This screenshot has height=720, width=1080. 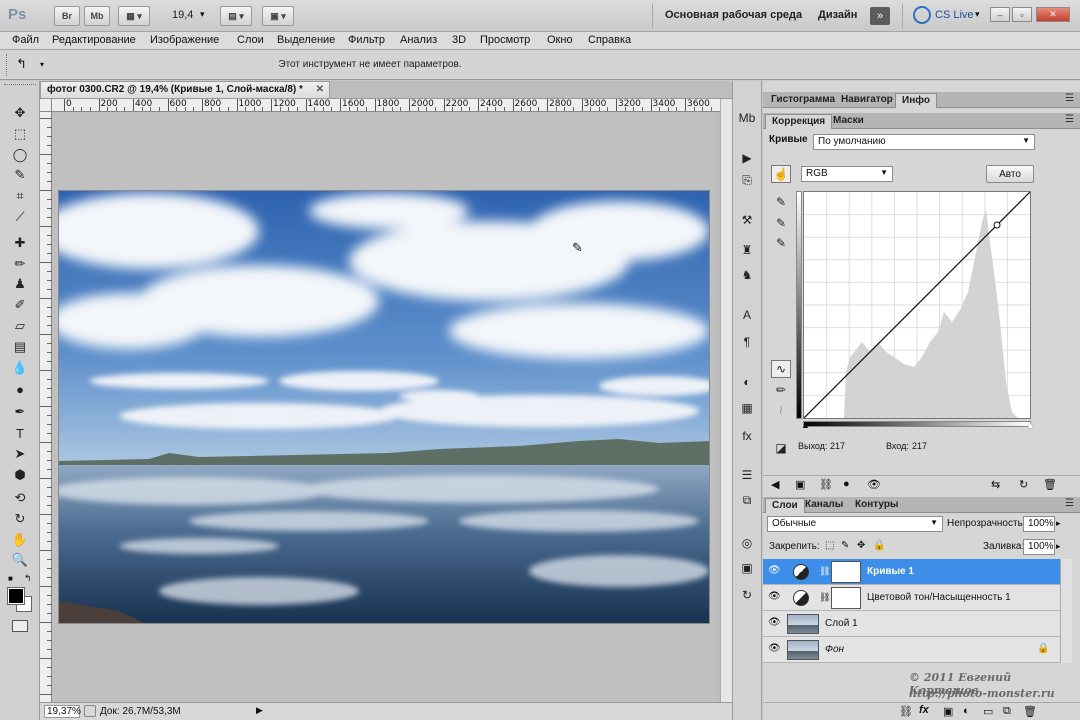 What do you see at coordinates (459, 40) in the screenshot?
I see `menu-3d: 3D` at bounding box center [459, 40].